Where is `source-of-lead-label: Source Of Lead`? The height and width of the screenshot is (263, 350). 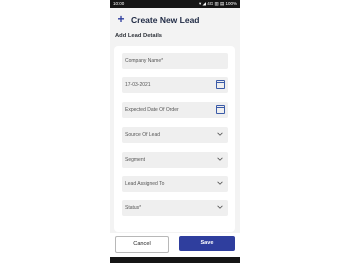 source-of-lead-label: Source Of Lead is located at coordinates (143, 135).